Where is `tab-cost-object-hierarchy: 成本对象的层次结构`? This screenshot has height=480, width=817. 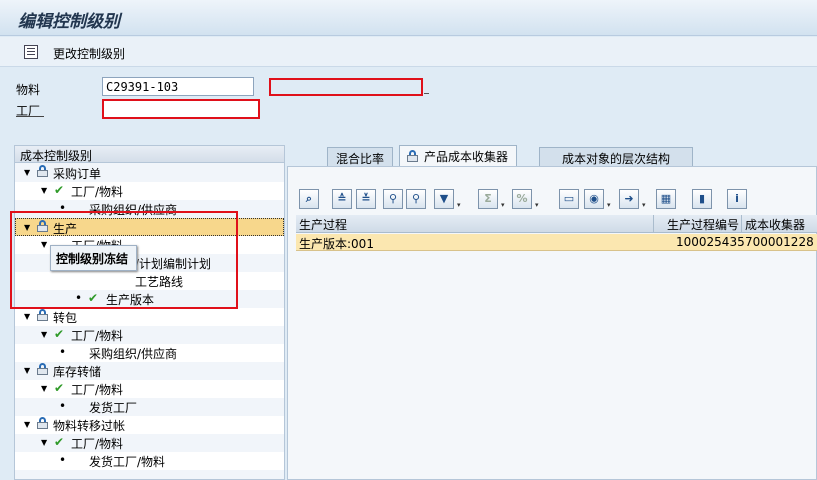 tab-cost-object-hierarchy: 成本对象的层次结构 is located at coordinates (616, 157).